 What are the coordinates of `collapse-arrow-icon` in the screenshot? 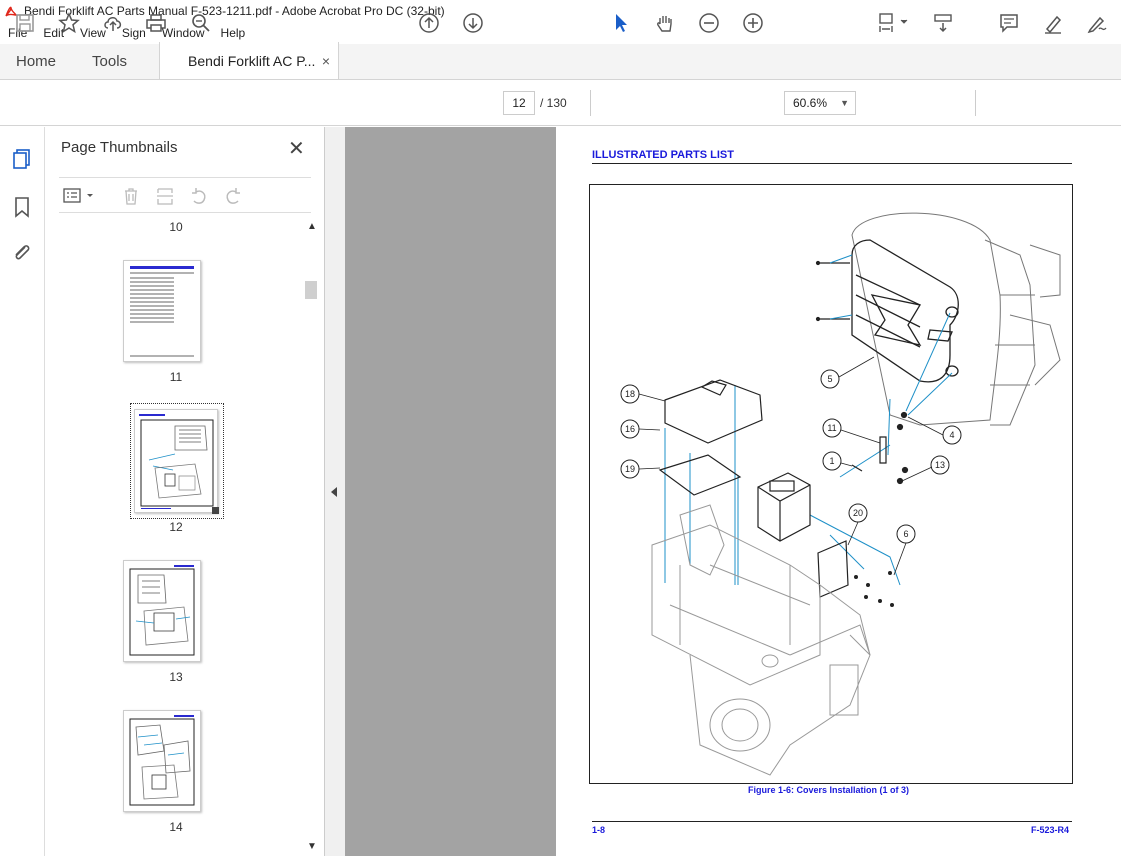 It's located at (334, 492).